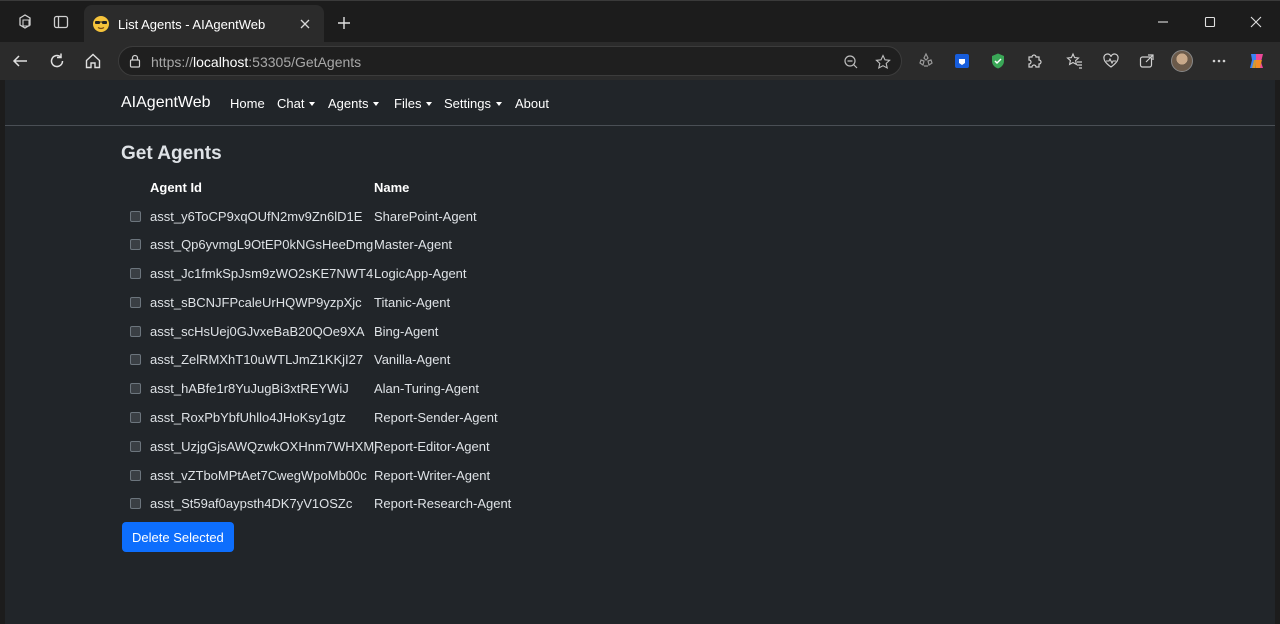 The height and width of the screenshot is (624, 1280). What do you see at coordinates (256, 216) in the screenshot?
I see `agent-id-cell: asst_y6ToCP9xqOUfN2mv9Zn6lD1E` at bounding box center [256, 216].